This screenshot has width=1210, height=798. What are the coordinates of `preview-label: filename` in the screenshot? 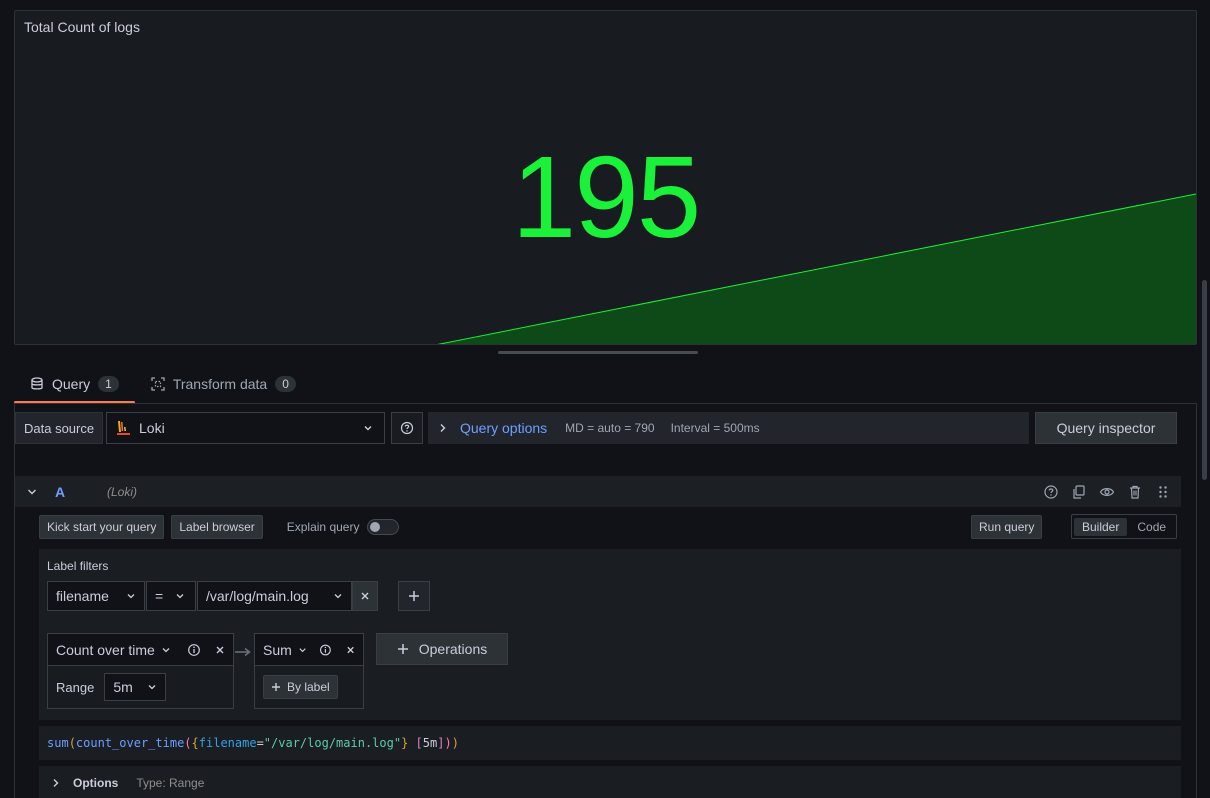 It's located at (227, 743).